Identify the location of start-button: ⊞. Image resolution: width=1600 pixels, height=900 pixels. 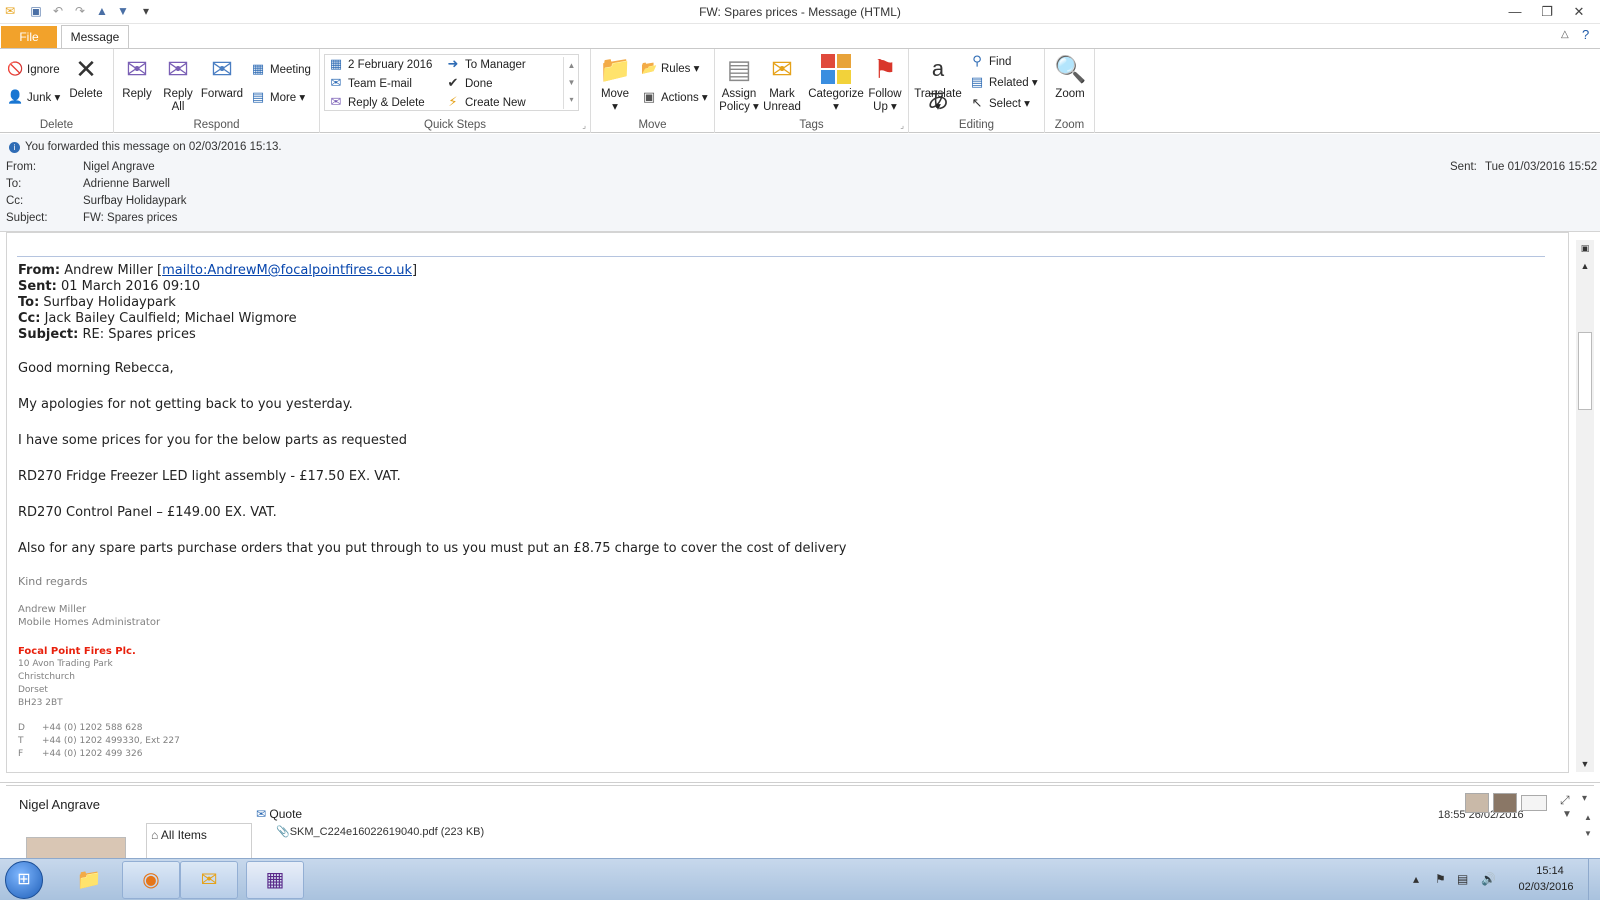
(24, 880).